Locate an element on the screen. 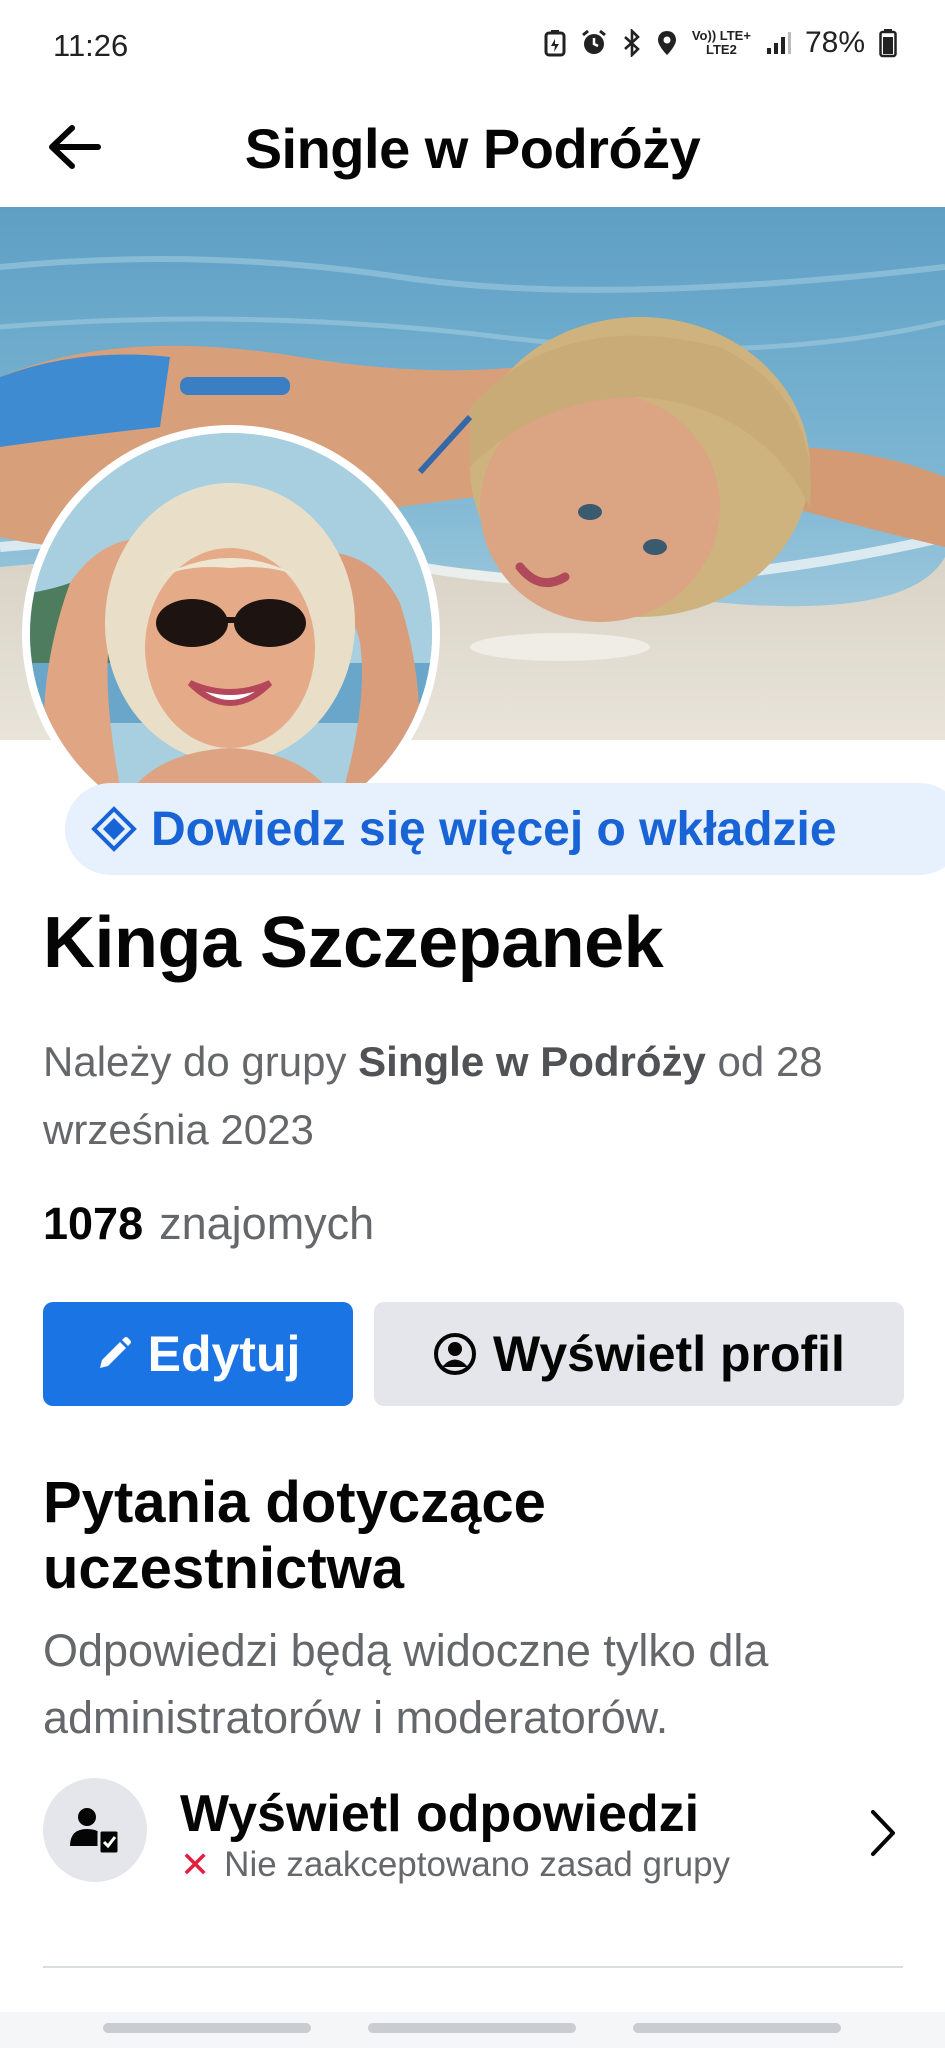  status-bar: 11:26 Vo)) LTE+ LTE2 78% is located at coordinates (472, 46).